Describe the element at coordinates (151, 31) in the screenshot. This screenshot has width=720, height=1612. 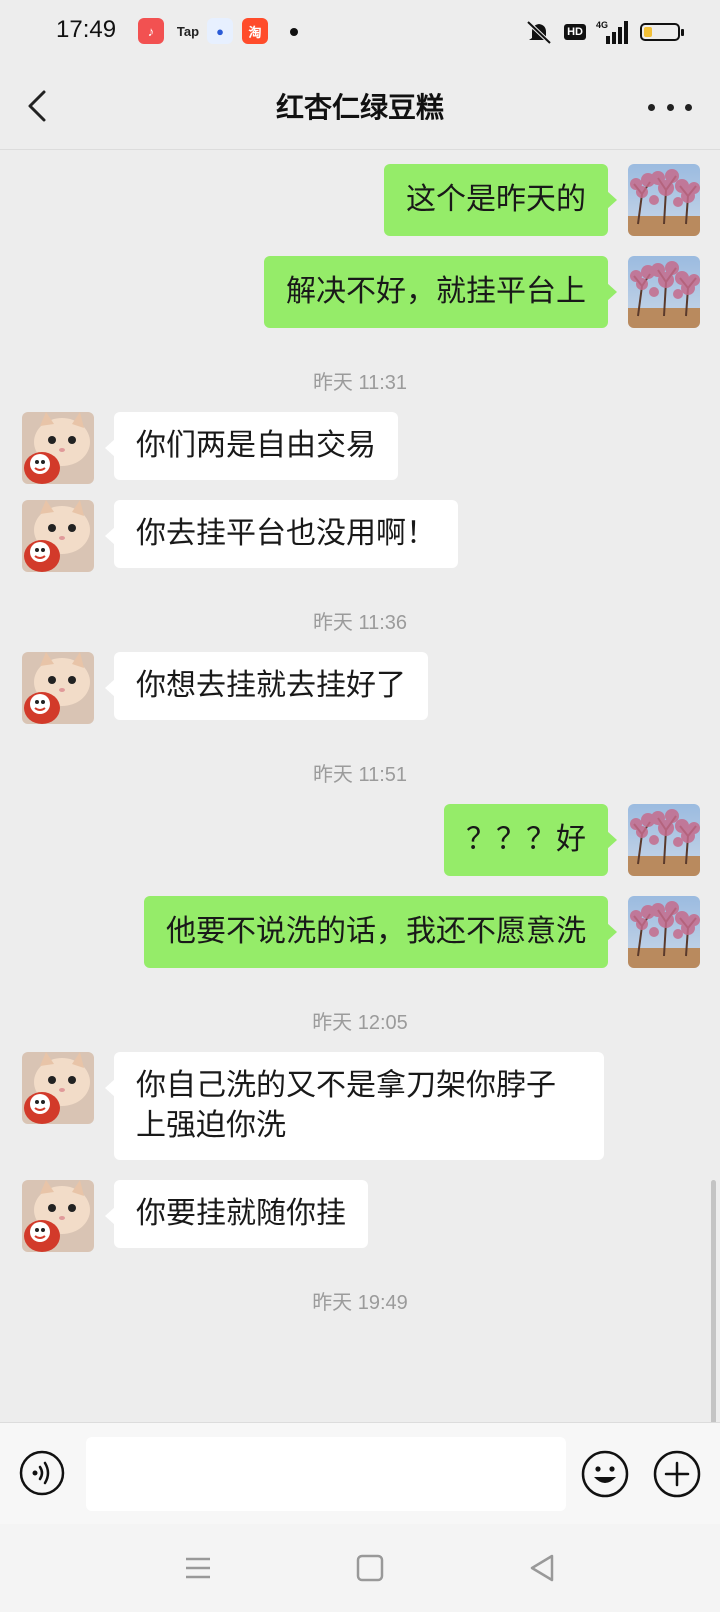
I see `music-app-icon: ♪` at that location.